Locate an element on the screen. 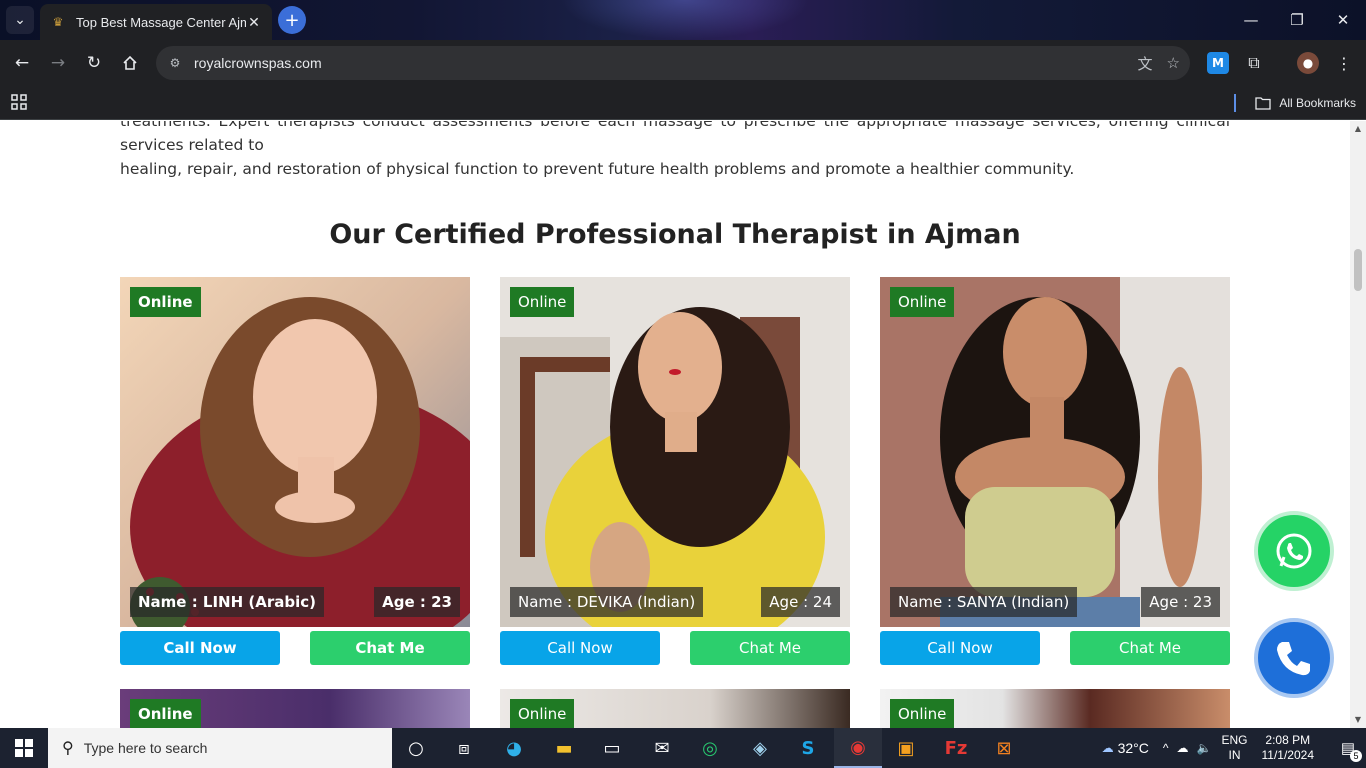 Image resolution: width=1366 pixels, height=768 pixels. volume-icon: 🔈 is located at coordinates (1204, 748).